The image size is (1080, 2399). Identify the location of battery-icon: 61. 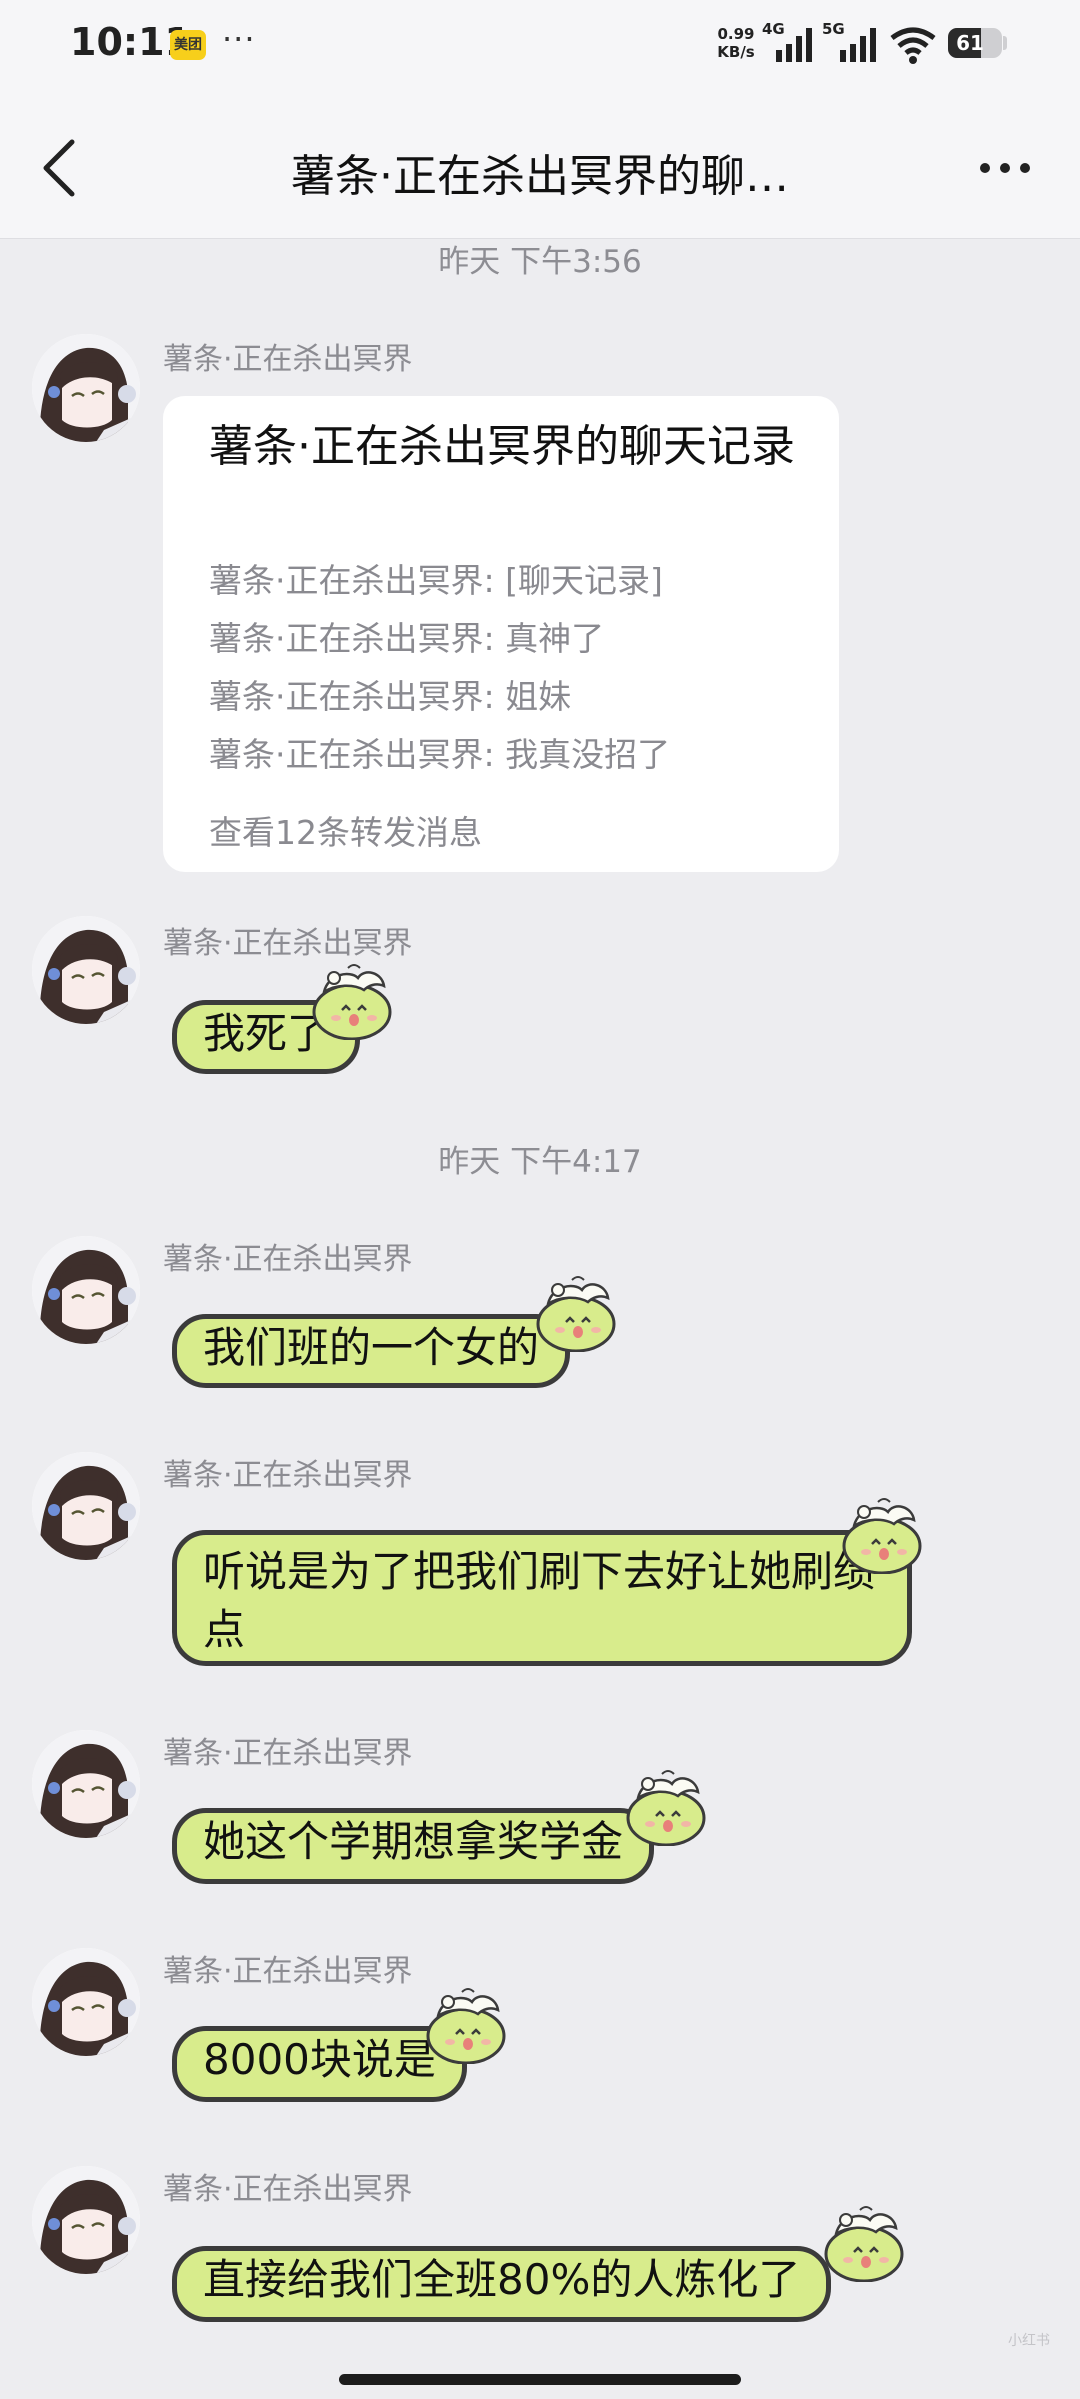
(975, 43).